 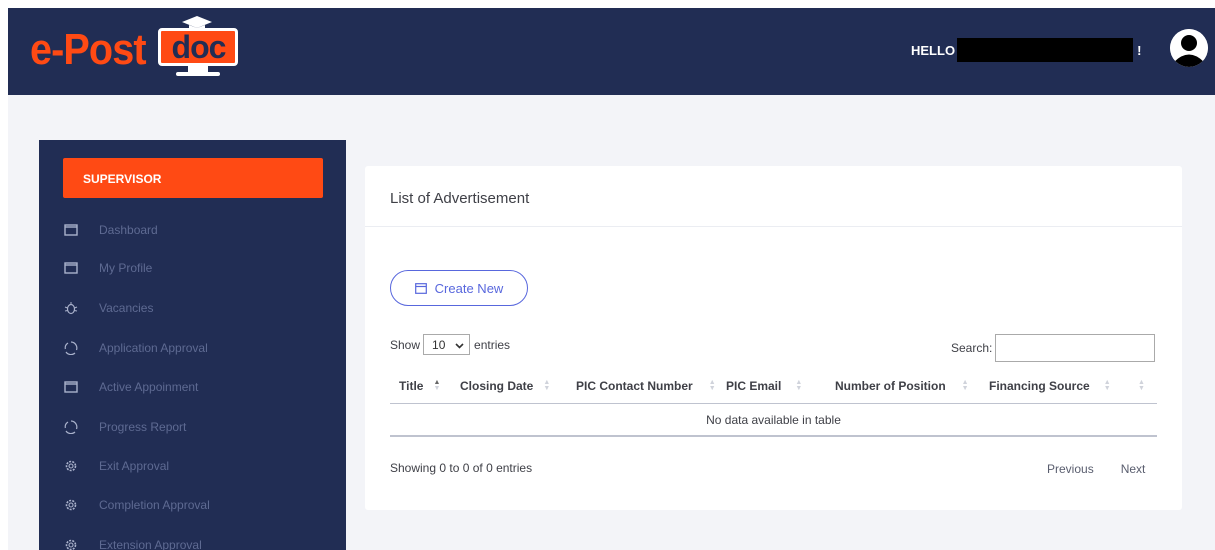 I want to click on sidebar-item-application-approval: Application Approval, so click(x=135, y=348).